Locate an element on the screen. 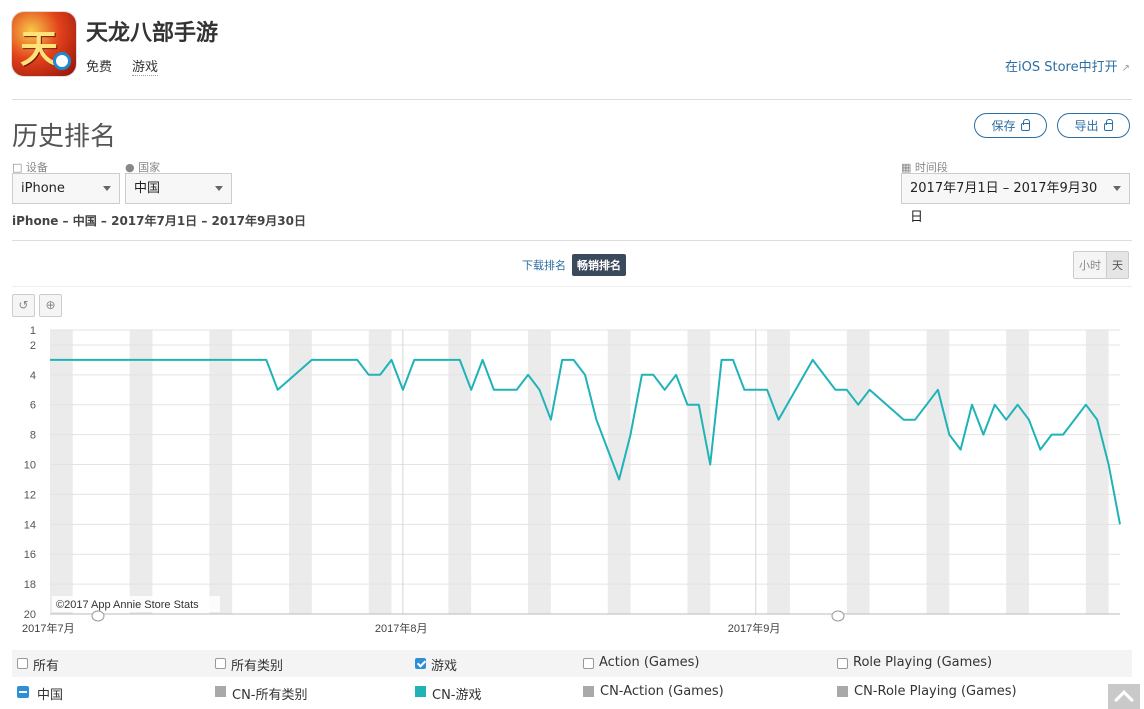  legend-series-role-playing: CN-Role Playing (Games) is located at coordinates (935, 691).